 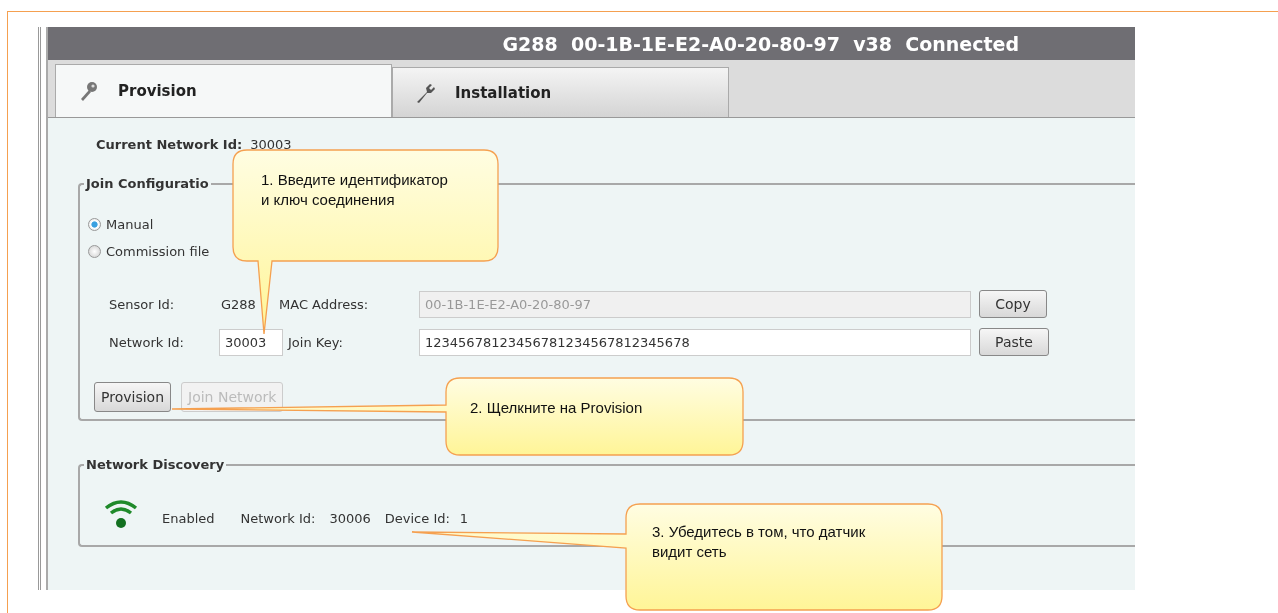 I want to click on callout-text: 3. Убедитесь в том, что датчик видит сеть, so click(x=759, y=542).